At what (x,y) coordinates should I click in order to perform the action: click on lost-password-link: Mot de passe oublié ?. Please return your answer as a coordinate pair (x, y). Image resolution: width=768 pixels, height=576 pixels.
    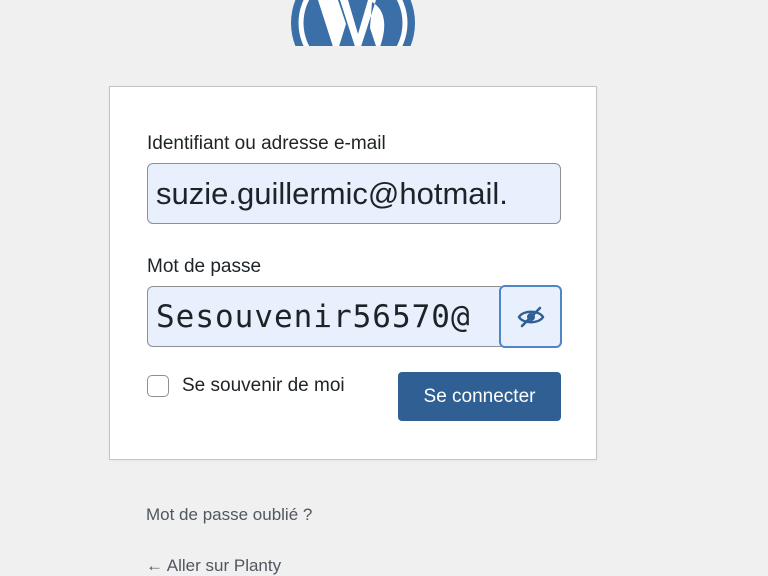
    Looking at the image, I should click on (229, 515).